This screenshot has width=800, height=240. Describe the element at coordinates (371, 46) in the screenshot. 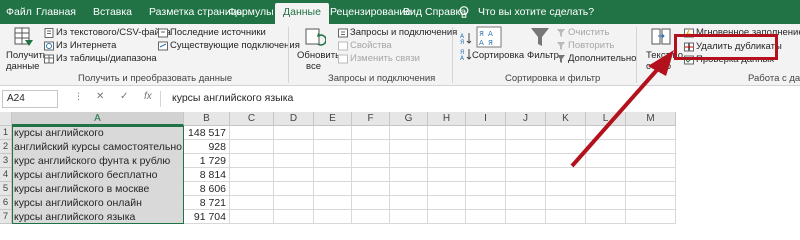

I see `properties-button: Свойства` at that location.